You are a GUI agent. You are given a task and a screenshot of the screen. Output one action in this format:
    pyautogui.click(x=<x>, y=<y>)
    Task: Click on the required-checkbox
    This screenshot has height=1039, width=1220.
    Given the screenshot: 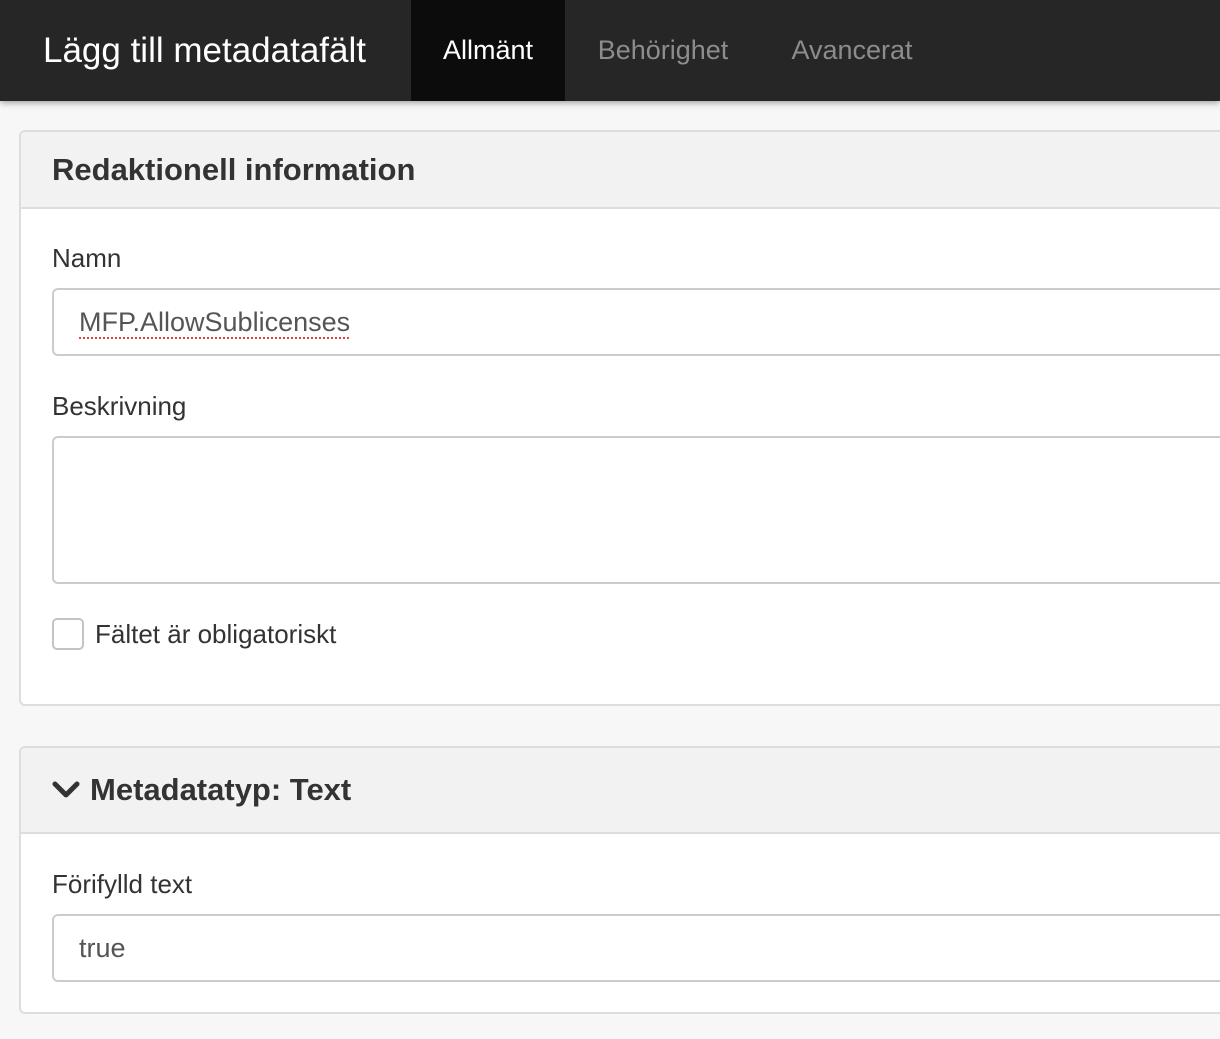 What is the action you would take?
    pyautogui.click(x=68, y=634)
    